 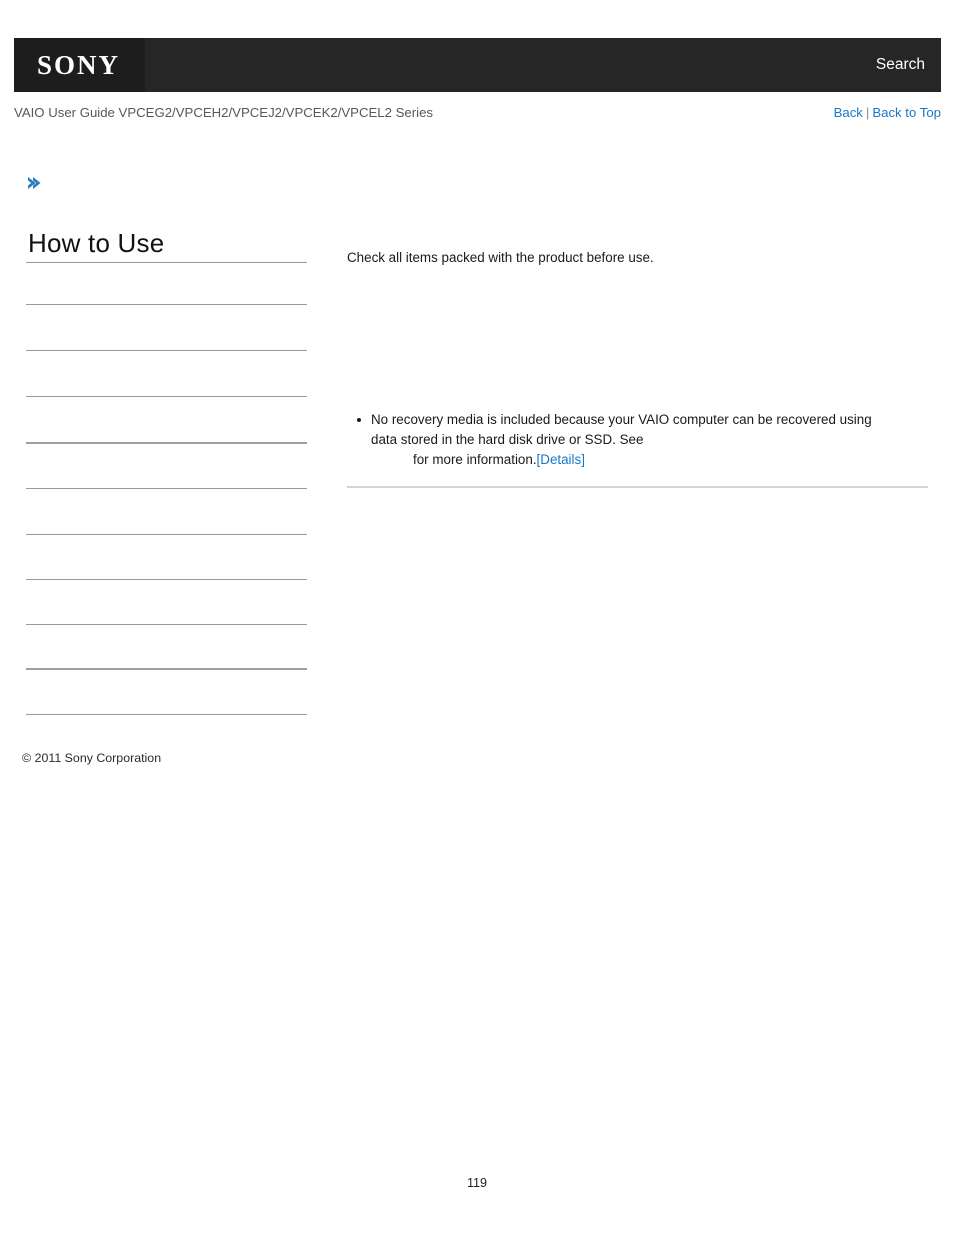 I want to click on header-nav-links: Back | Back to Top, so click(x=887, y=113).